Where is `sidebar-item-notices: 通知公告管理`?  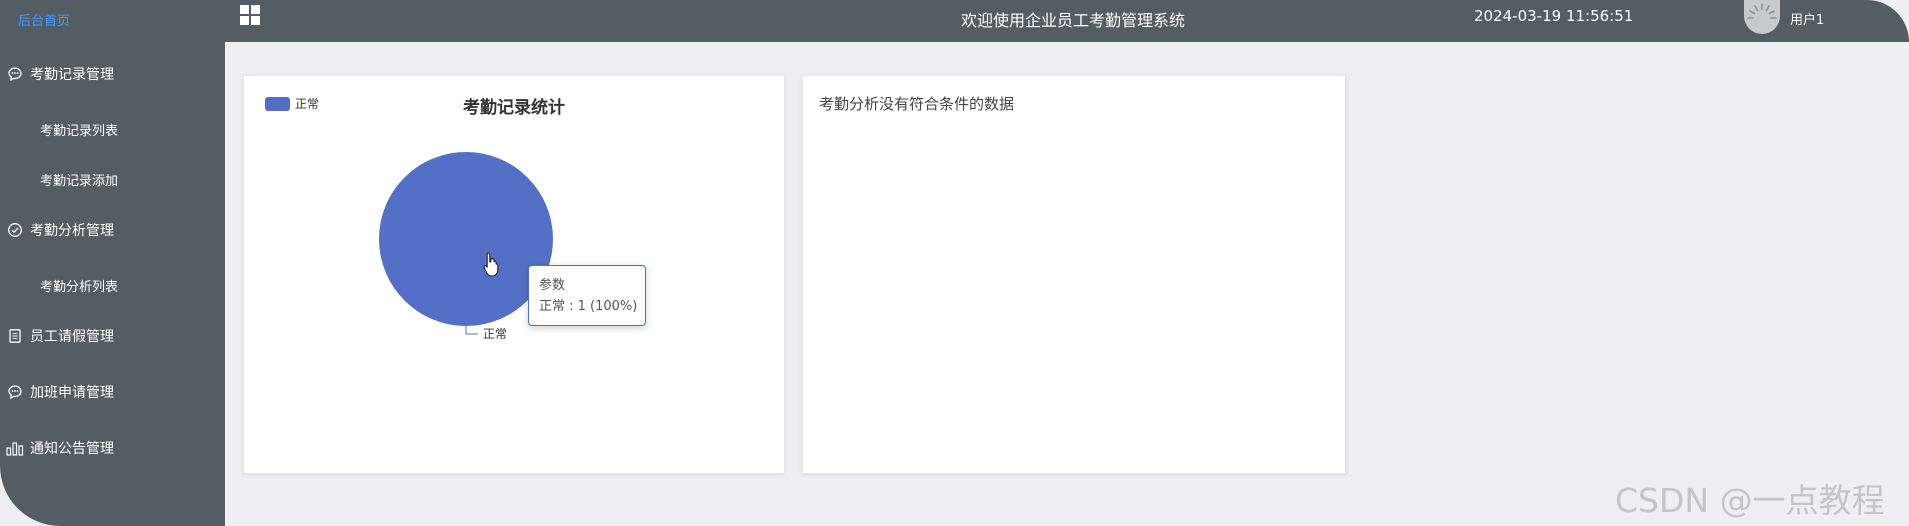 sidebar-item-notices: 通知公告管理 is located at coordinates (60, 448).